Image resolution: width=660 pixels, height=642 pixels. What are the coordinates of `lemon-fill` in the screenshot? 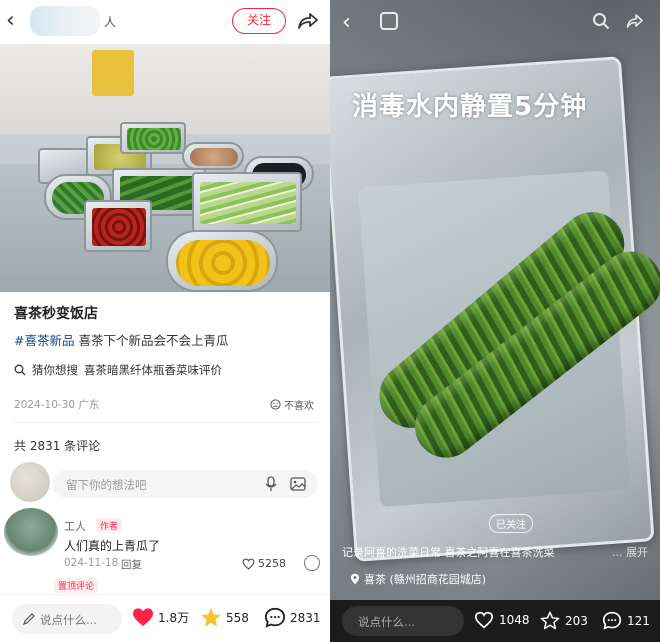 It's located at (223, 263).